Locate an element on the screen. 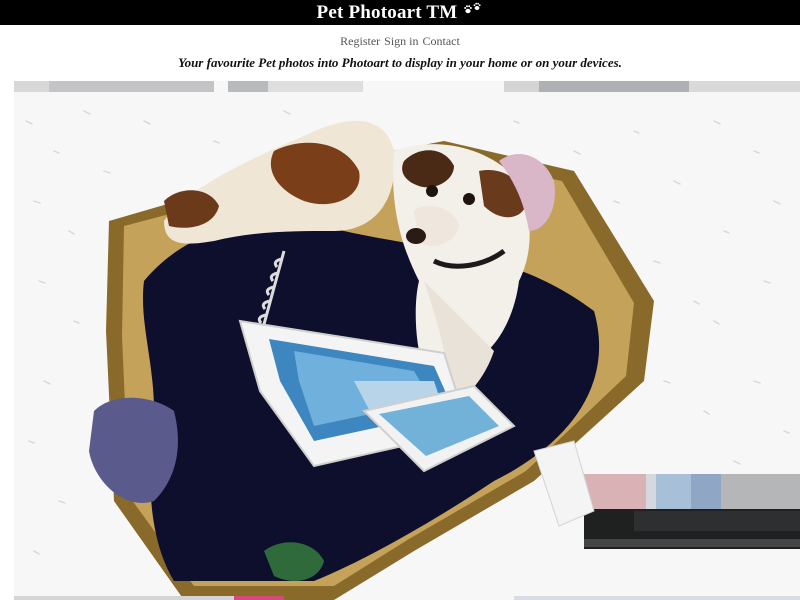 The height and width of the screenshot is (600, 800). register-link: Register is located at coordinates (360, 41).